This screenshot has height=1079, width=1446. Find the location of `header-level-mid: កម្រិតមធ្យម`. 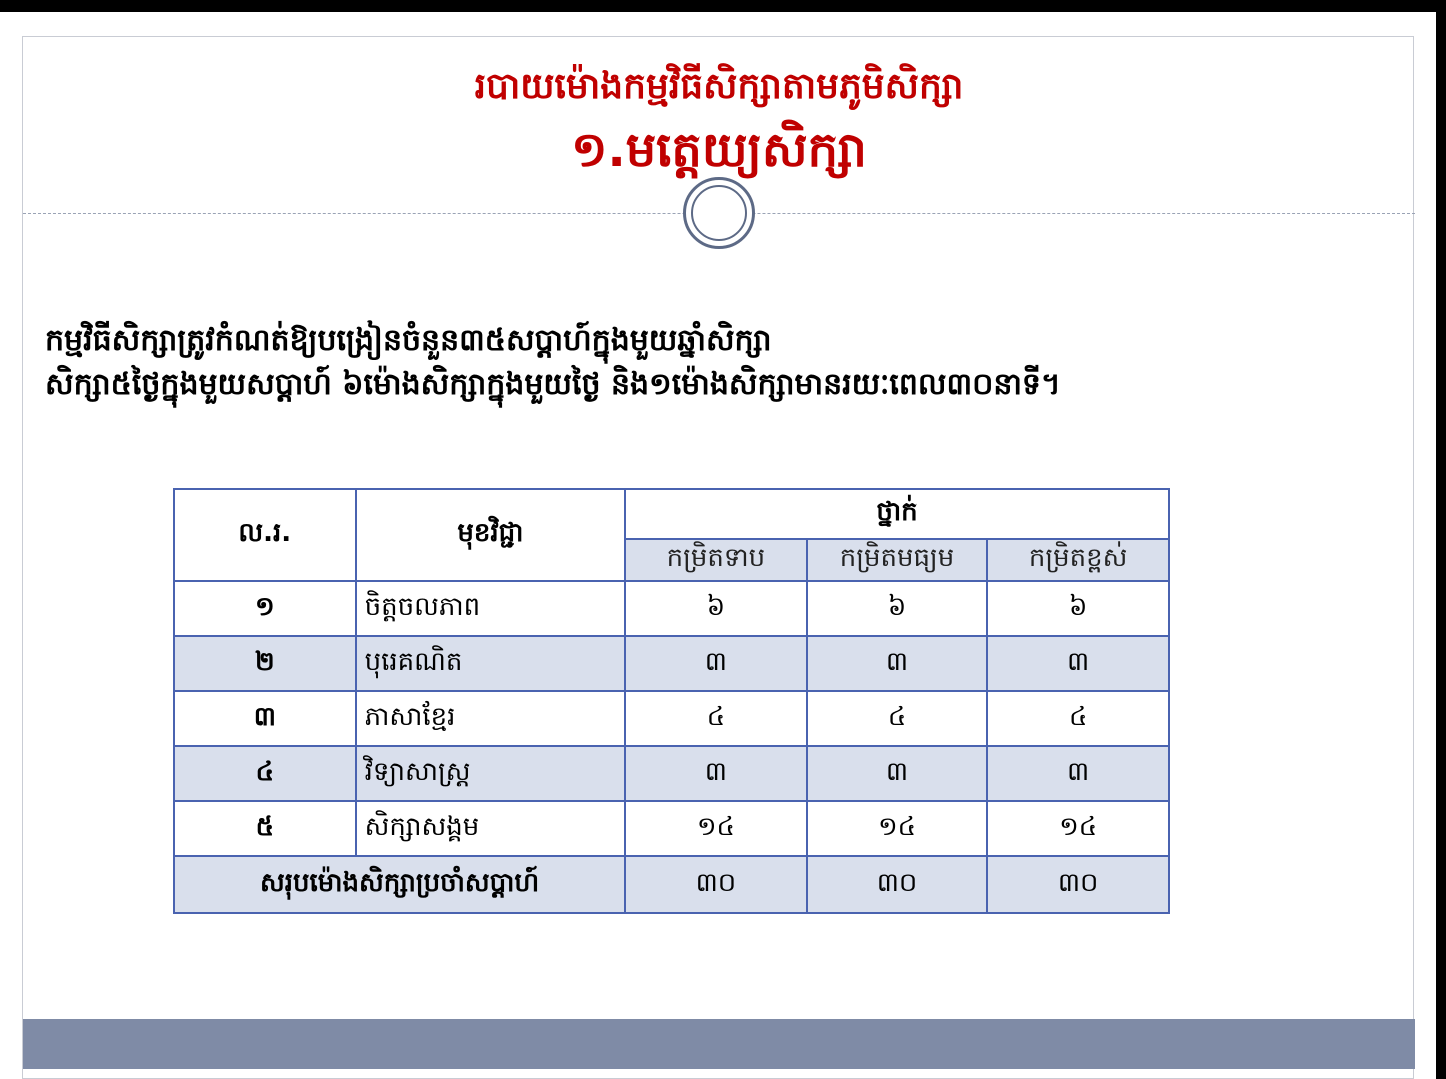

header-level-mid: កម្រិតមធ្យម is located at coordinates (897, 560).